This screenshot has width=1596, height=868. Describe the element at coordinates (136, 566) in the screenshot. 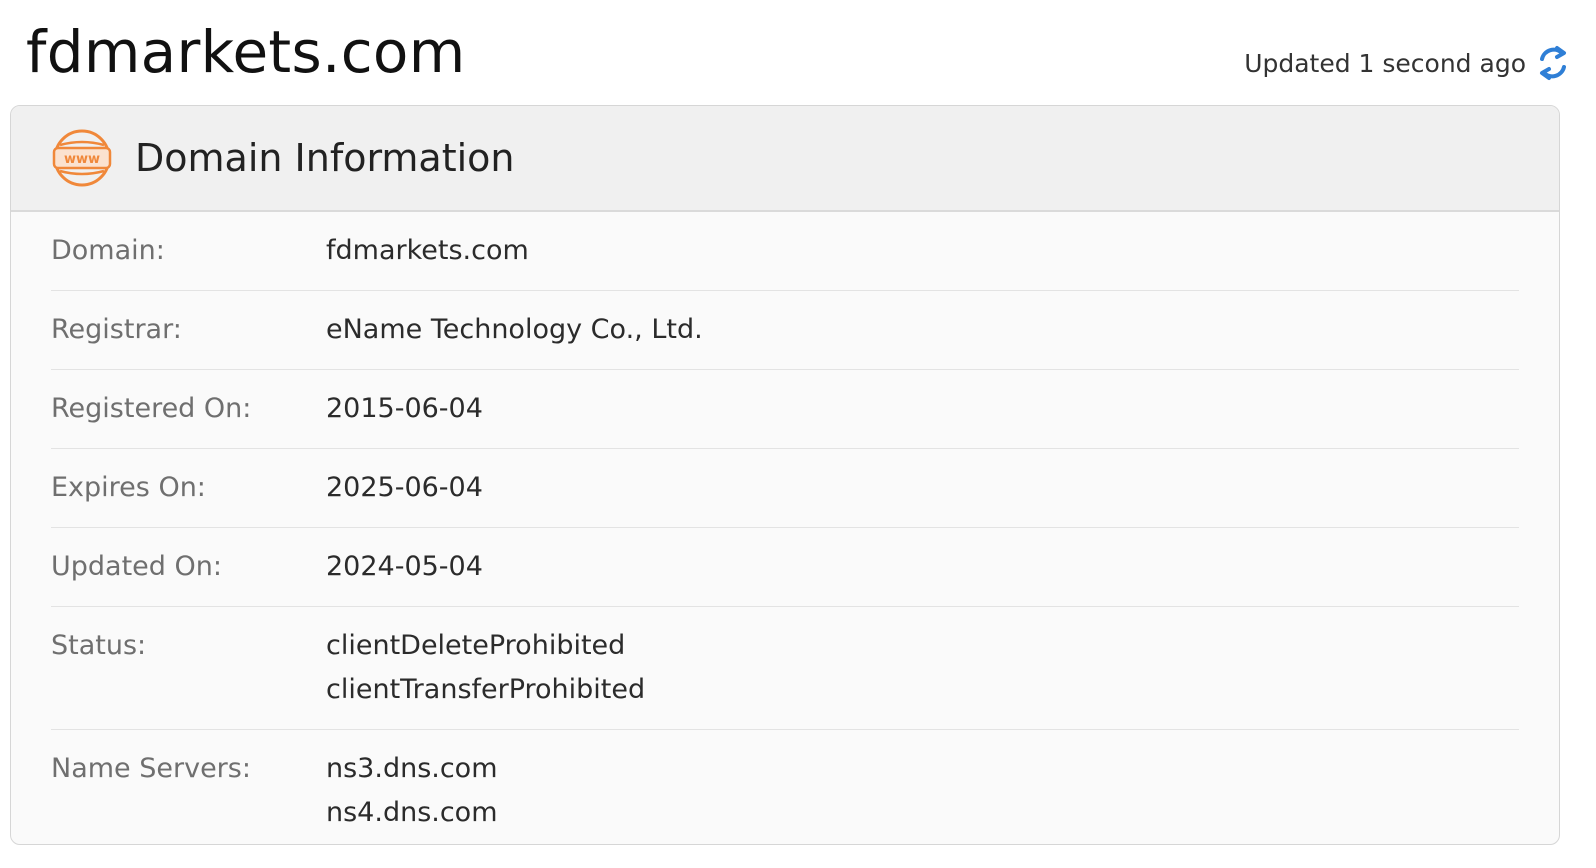

I see `info-row-label: Updated On:` at that location.